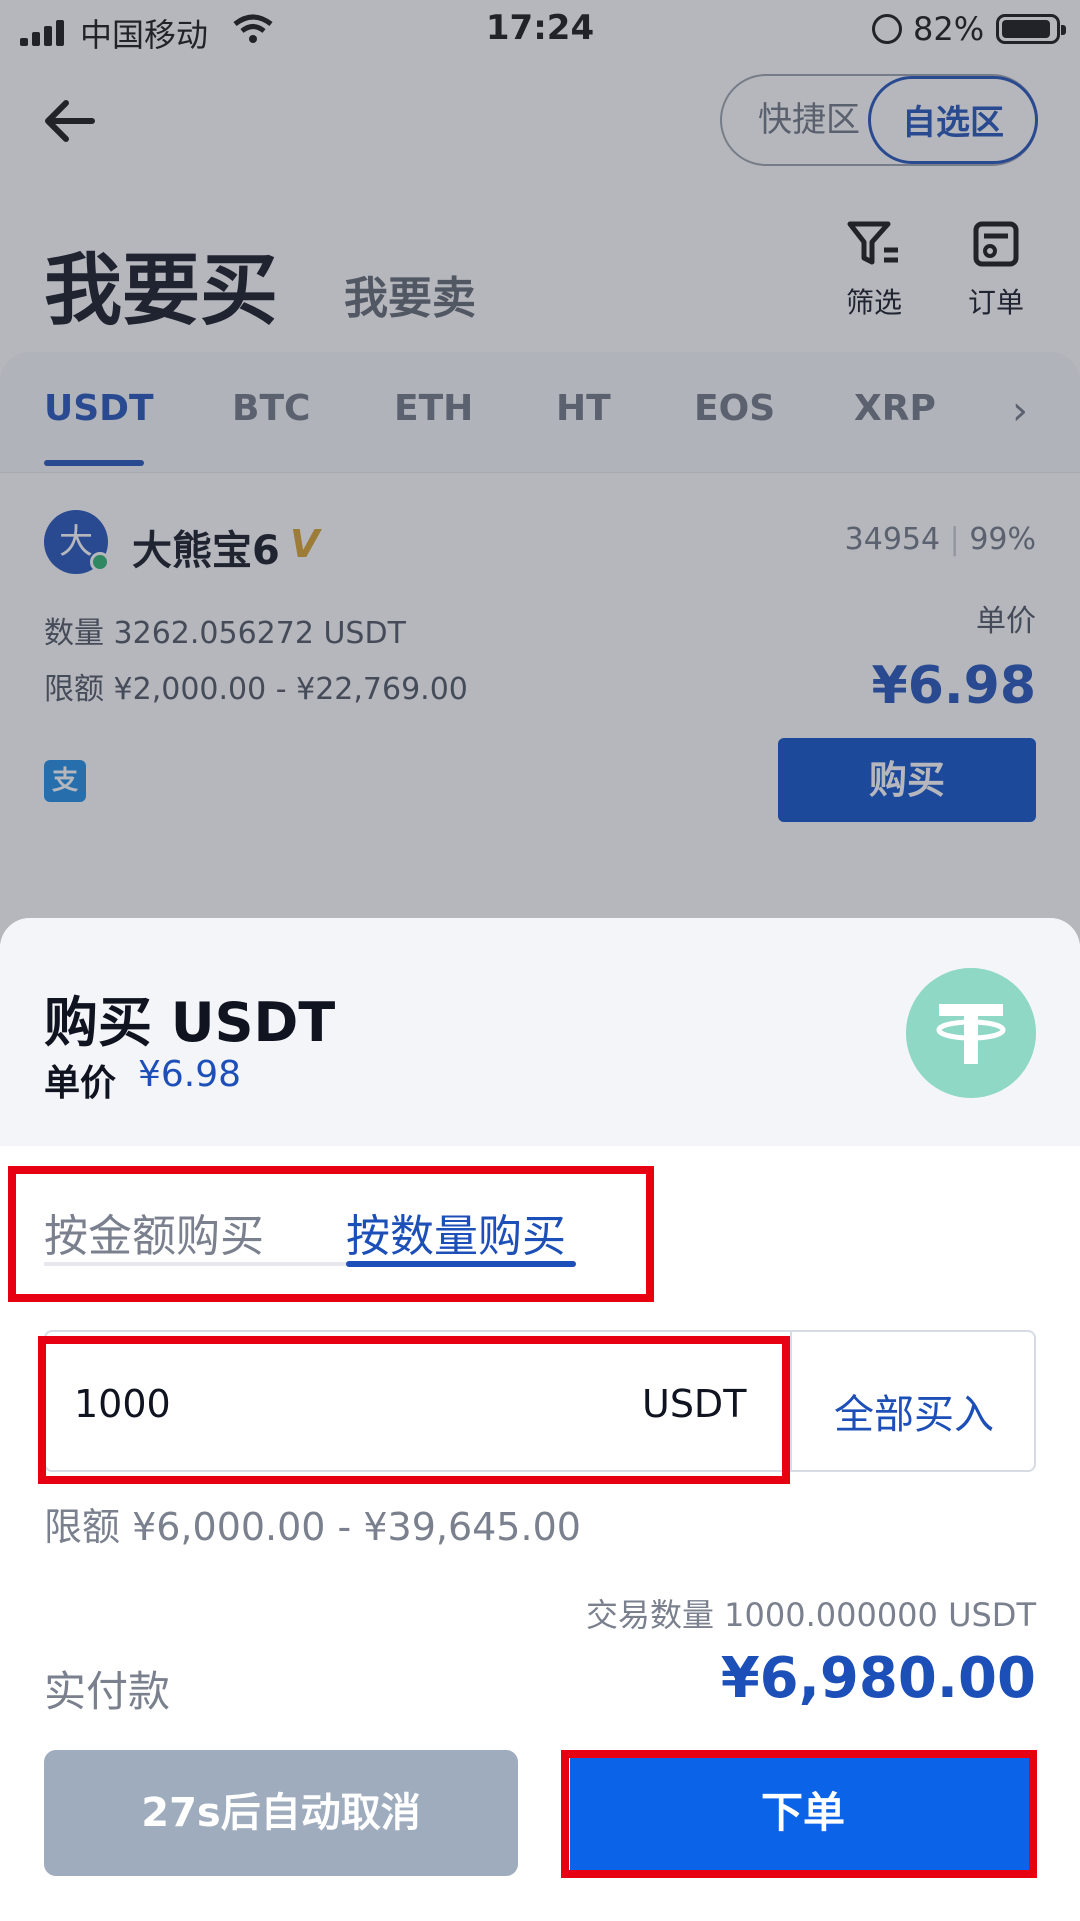 The width and height of the screenshot is (1080, 1921). What do you see at coordinates (414, 1410) in the screenshot?
I see `highlight-box-input` at bounding box center [414, 1410].